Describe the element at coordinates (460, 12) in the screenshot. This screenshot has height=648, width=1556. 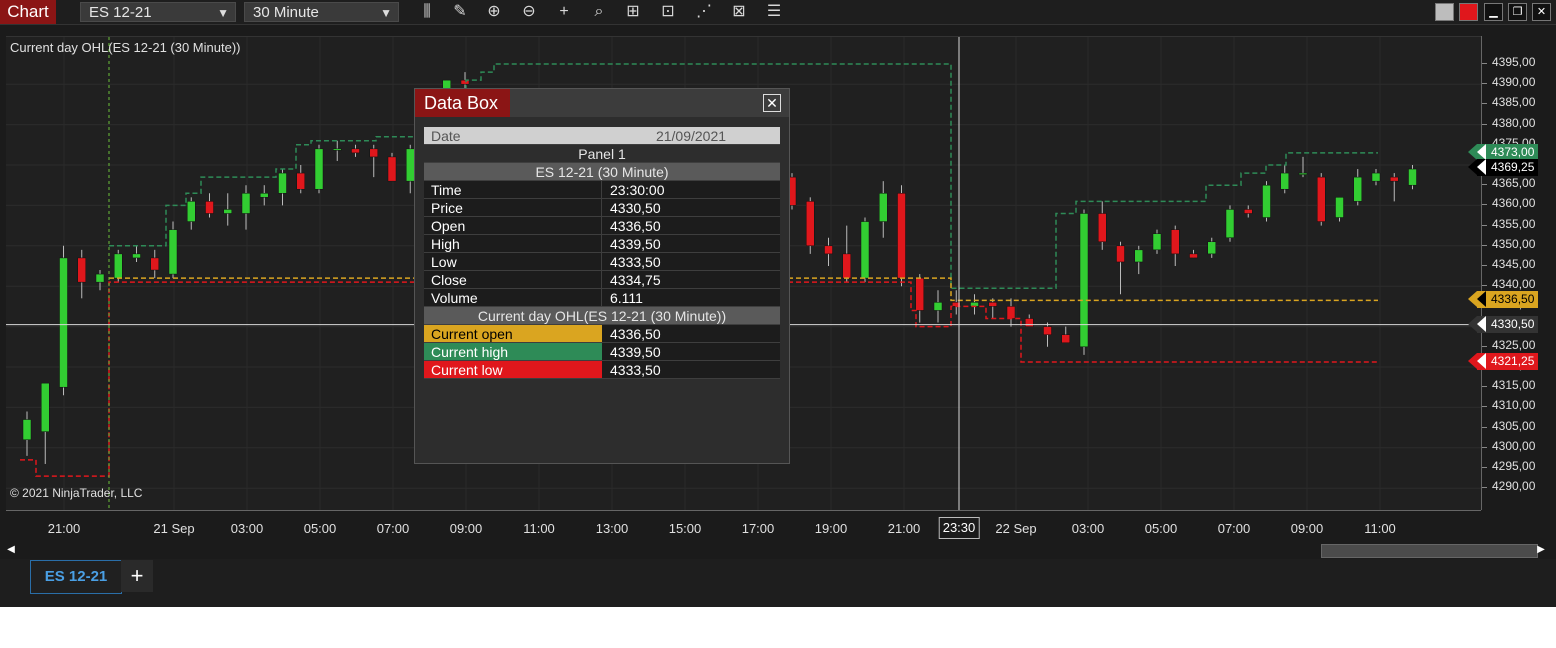
I see `drawing-tool-icon: ✎` at that location.